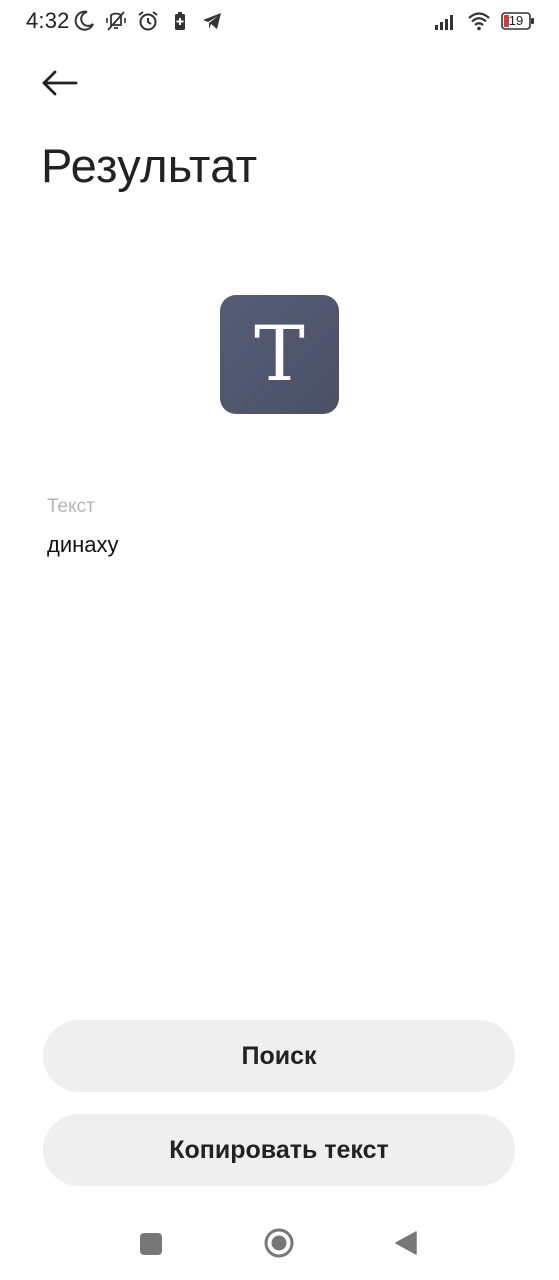 The width and height of the screenshot is (559, 1280). I want to click on battery-icon: 19, so click(518, 21).